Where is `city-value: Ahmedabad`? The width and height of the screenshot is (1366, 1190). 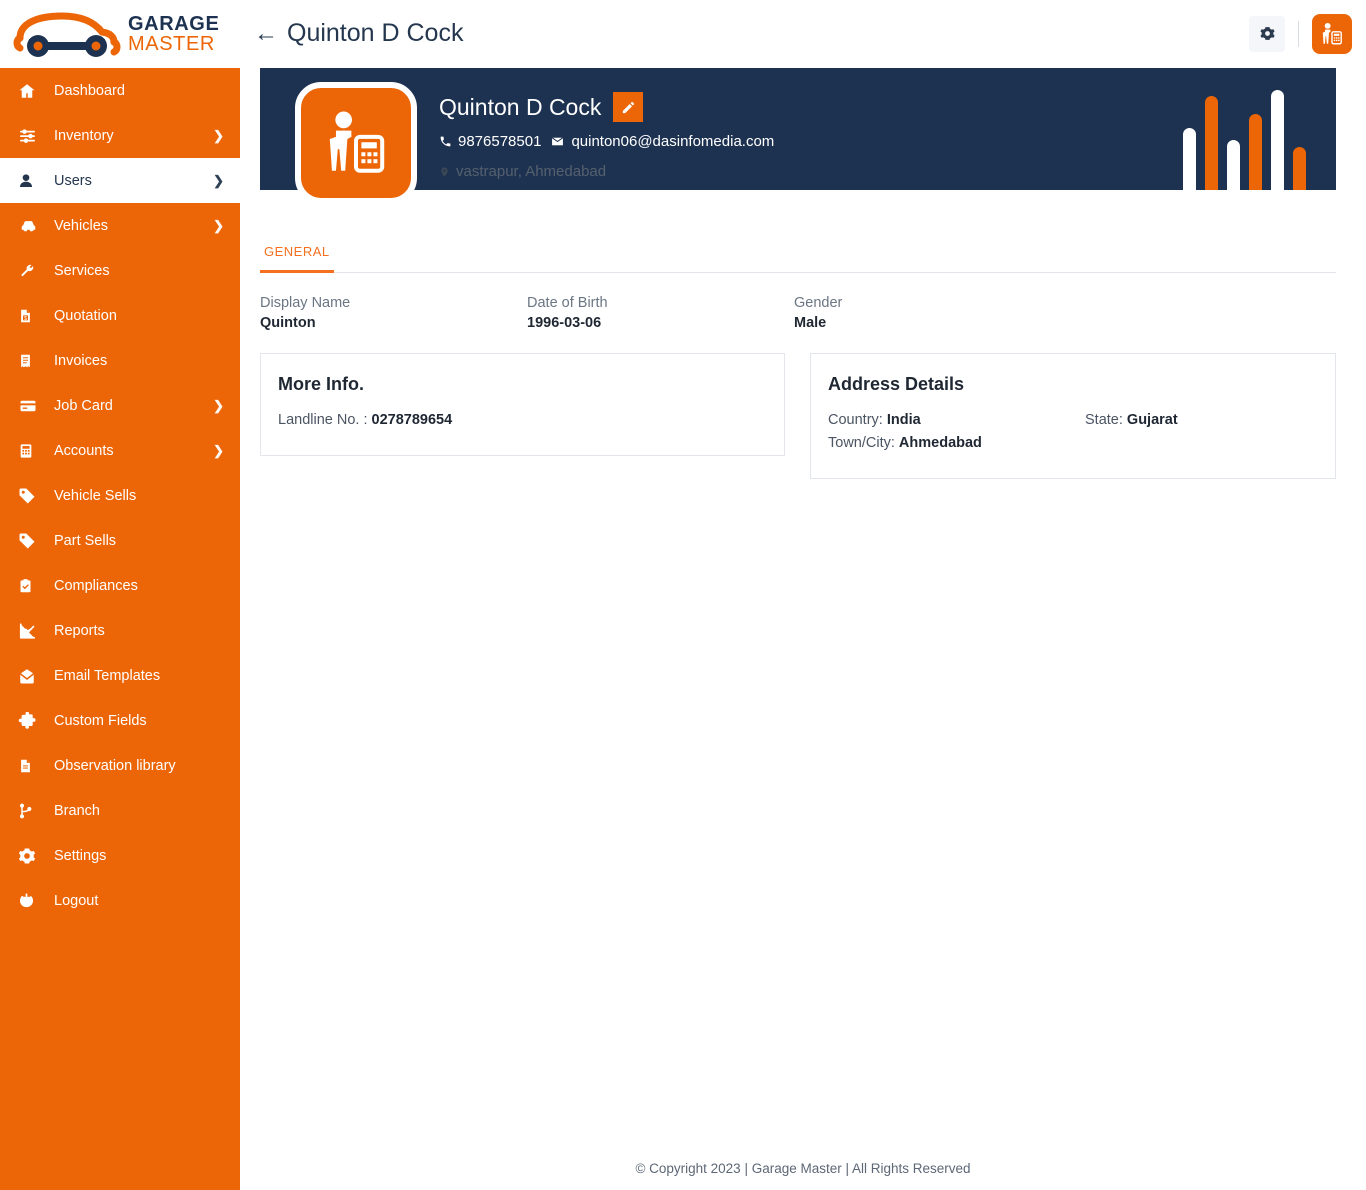
city-value: Ahmedabad is located at coordinates (940, 443).